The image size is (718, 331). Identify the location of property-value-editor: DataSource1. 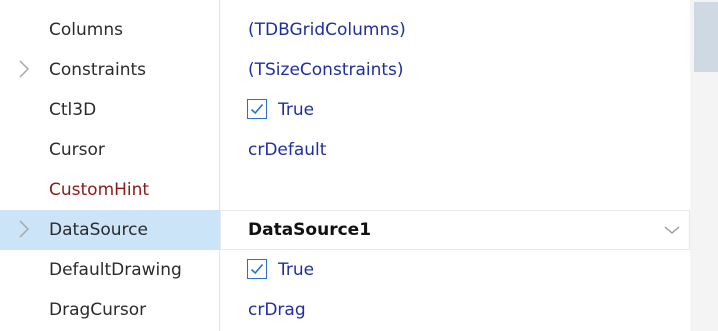
(455, 230).